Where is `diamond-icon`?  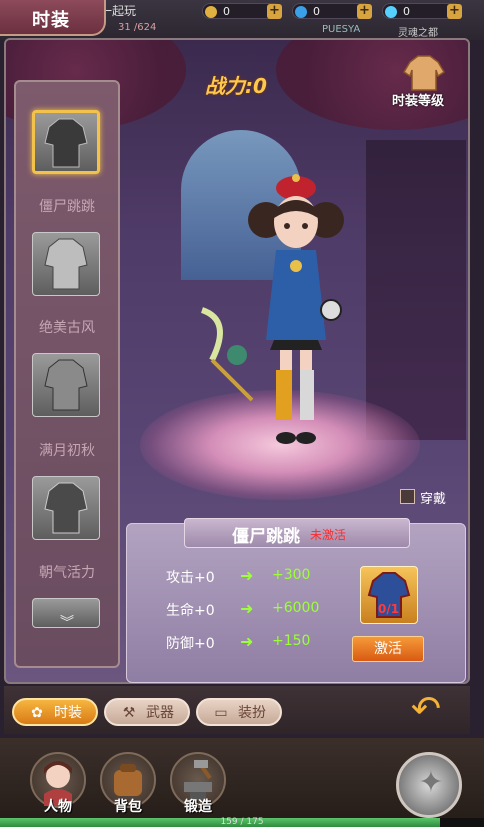 diamond-icon is located at coordinates (391, 12).